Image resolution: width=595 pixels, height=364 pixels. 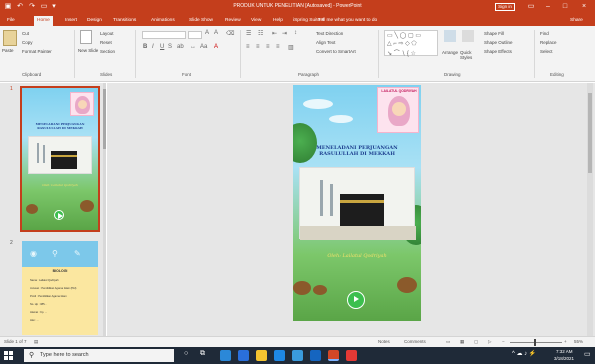 I want to click on share-button: Share, so click(x=576, y=21).